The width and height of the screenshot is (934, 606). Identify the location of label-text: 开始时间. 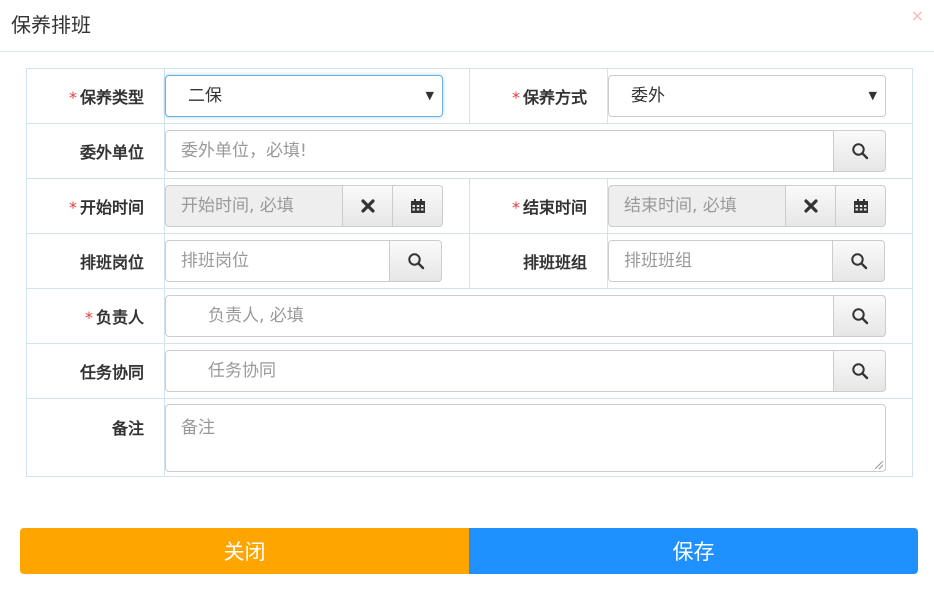
(111, 207).